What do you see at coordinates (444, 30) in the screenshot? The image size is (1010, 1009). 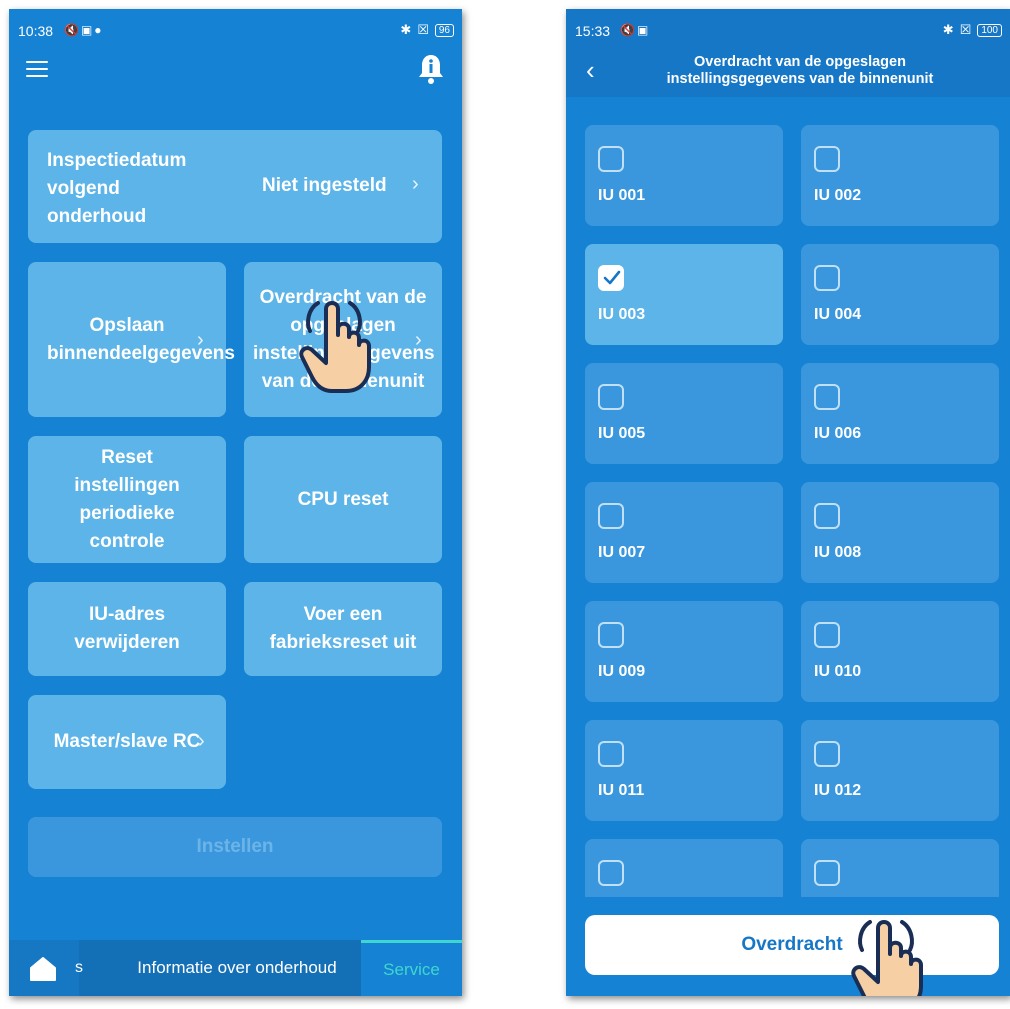 I see `battery-icon: 96` at bounding box center [444, 30].